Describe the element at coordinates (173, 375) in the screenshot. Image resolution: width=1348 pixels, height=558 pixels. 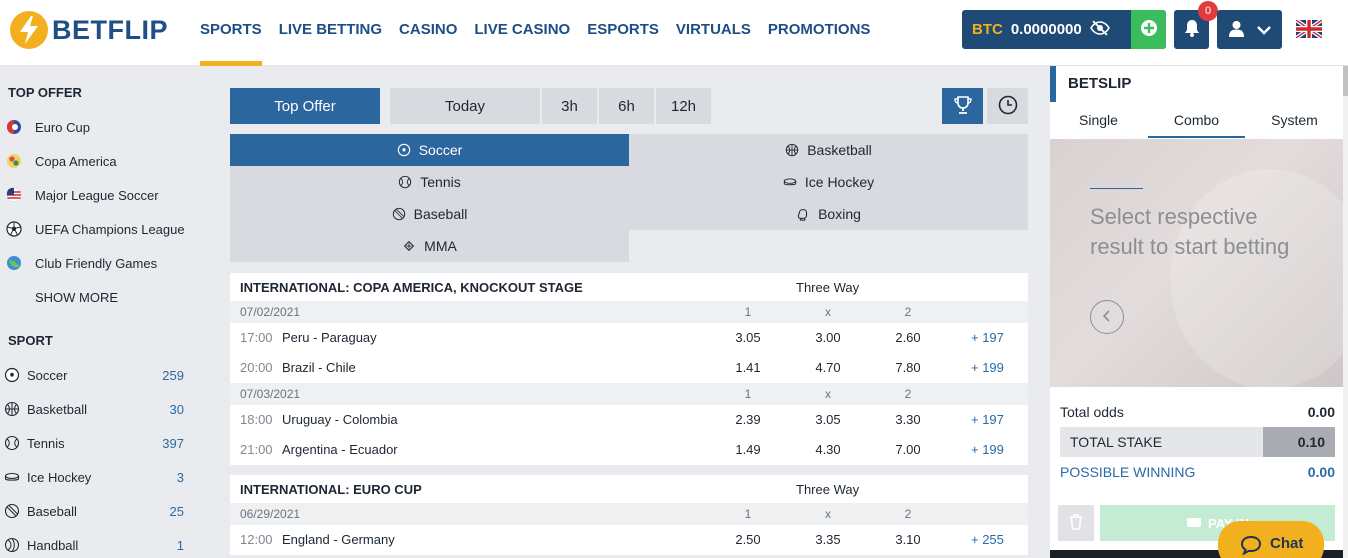
I see `sport-count: 259` at that location.